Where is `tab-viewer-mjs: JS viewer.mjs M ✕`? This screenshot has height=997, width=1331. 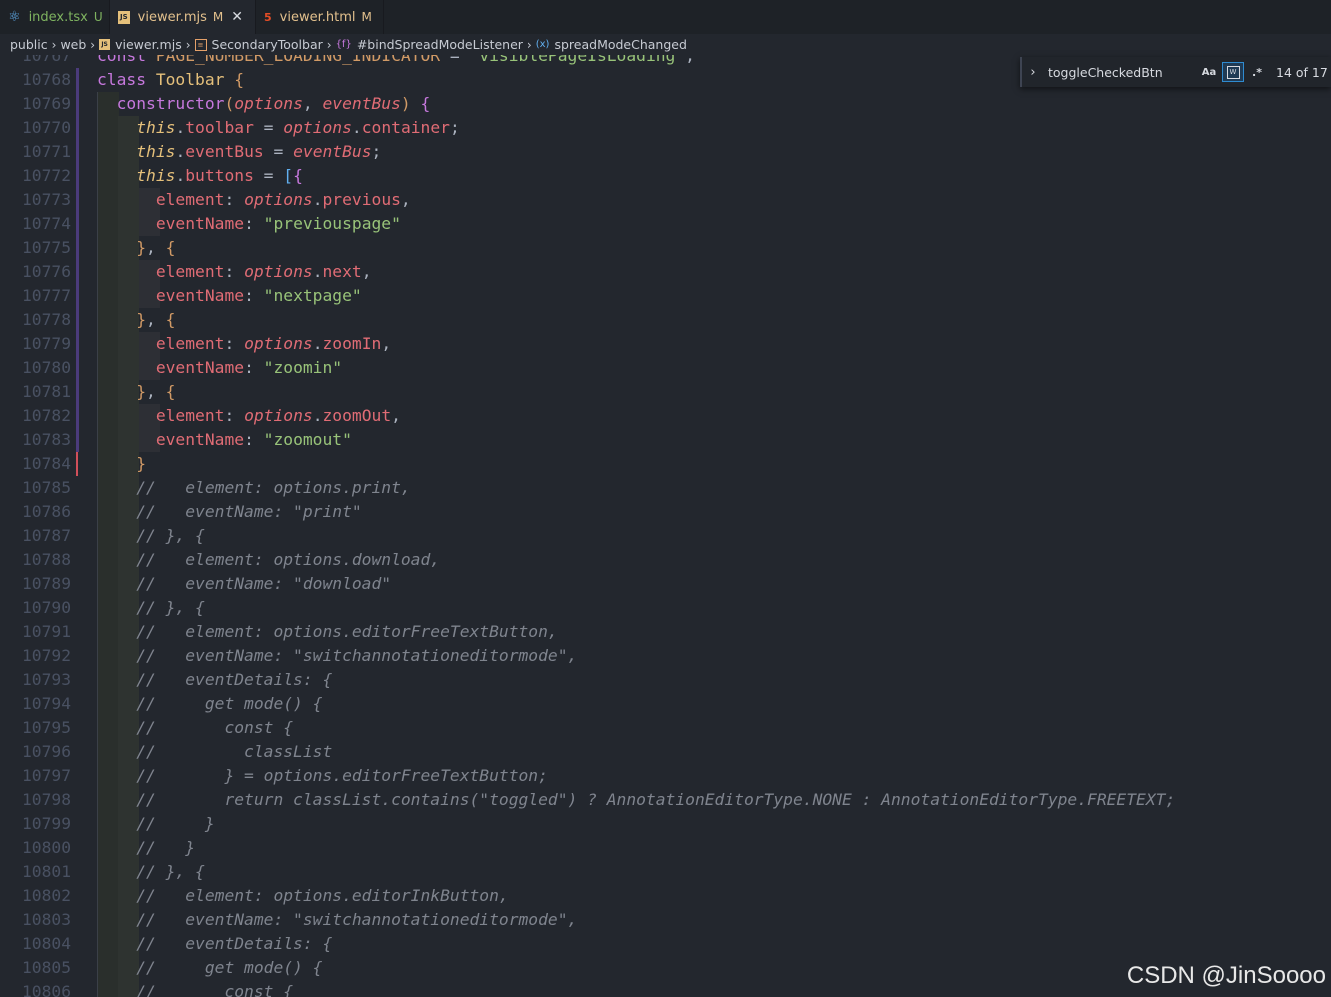 tab-viewer-mjs: JS viewer.mjs M ✕ is located at coordinates (183, 17).